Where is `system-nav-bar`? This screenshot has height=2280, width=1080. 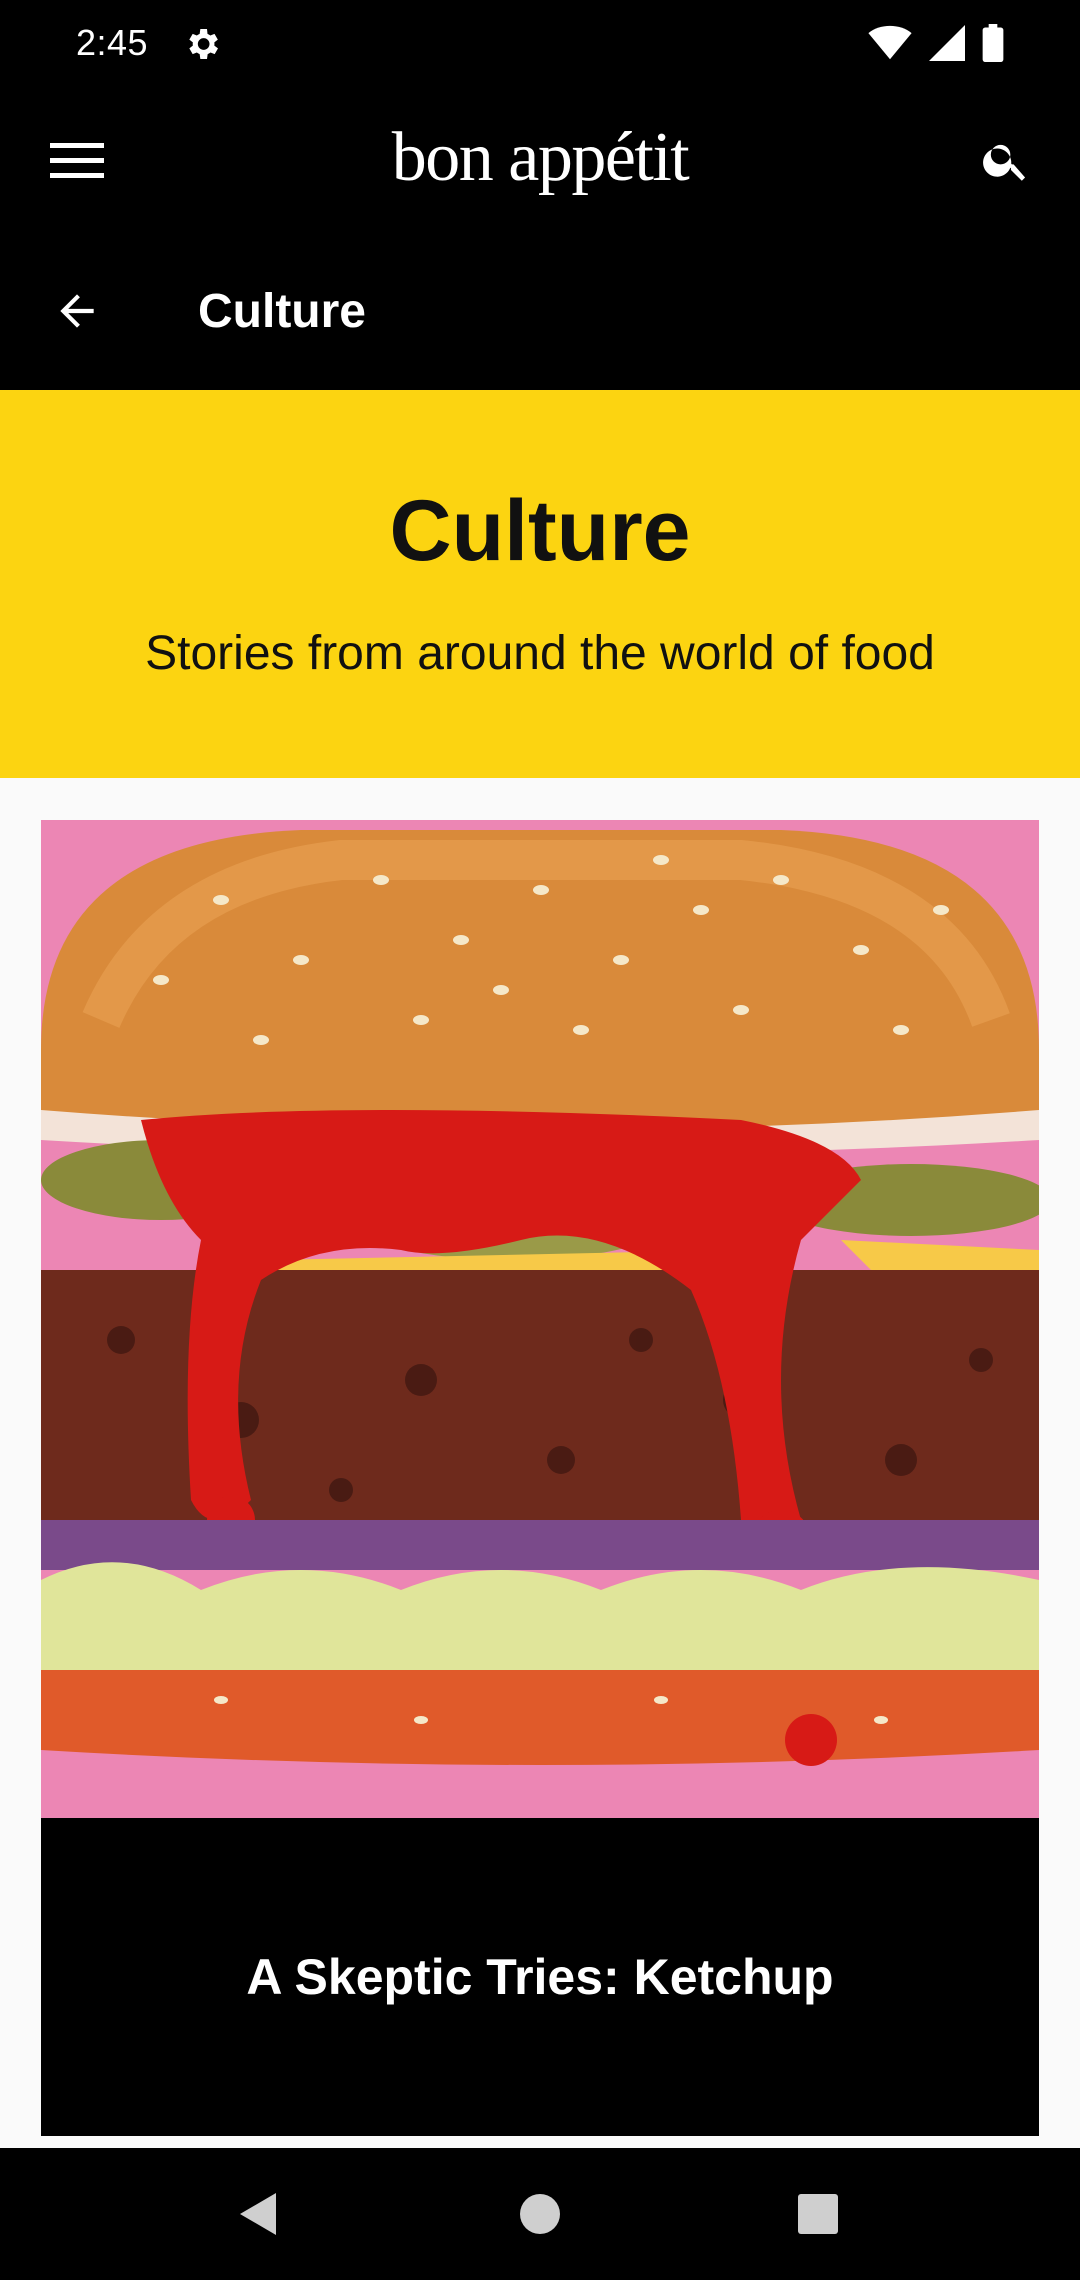 system-nav-bar is located at coordinates (540, 2214).